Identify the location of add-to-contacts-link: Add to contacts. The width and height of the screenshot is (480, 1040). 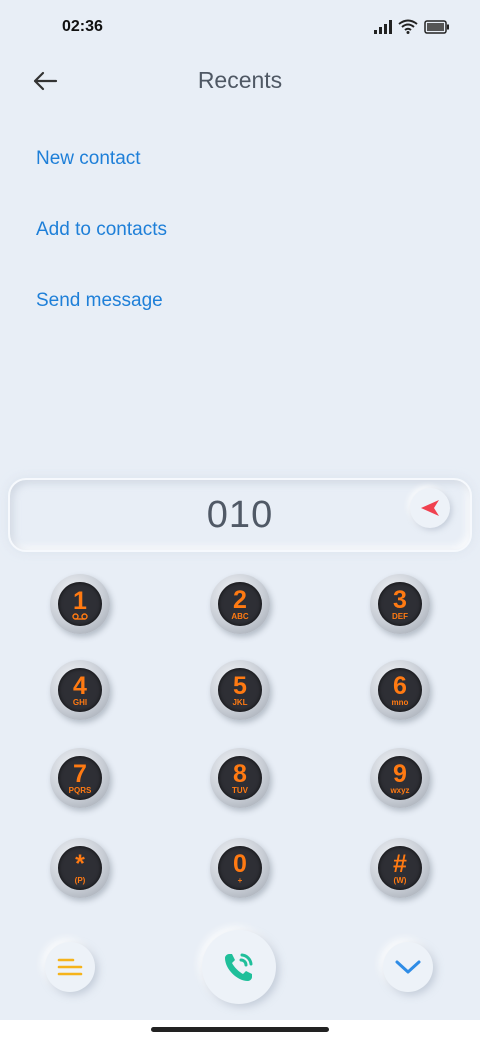
(101, 230).